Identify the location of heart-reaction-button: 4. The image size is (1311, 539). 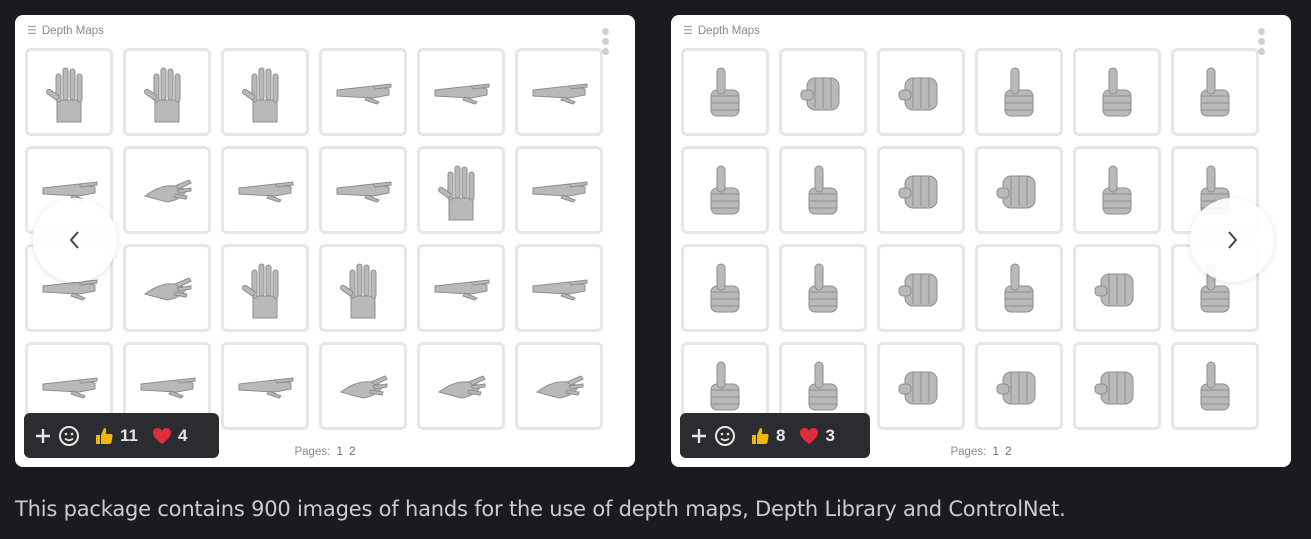
(169, 436).